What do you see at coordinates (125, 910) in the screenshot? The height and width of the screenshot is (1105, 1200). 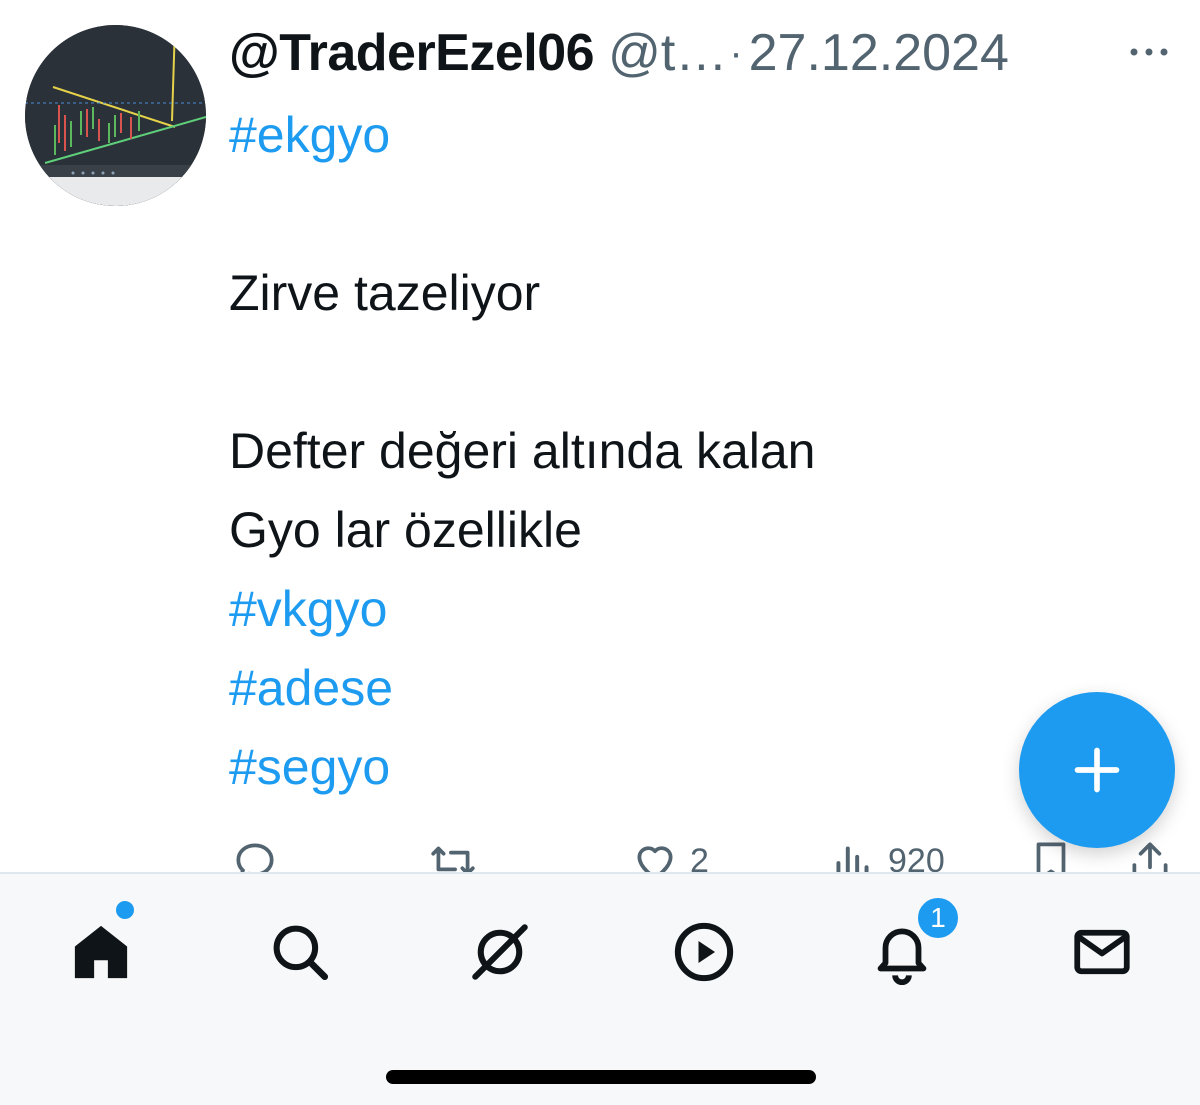 I see `home-unread-dot` at bounding box center [125, 910].